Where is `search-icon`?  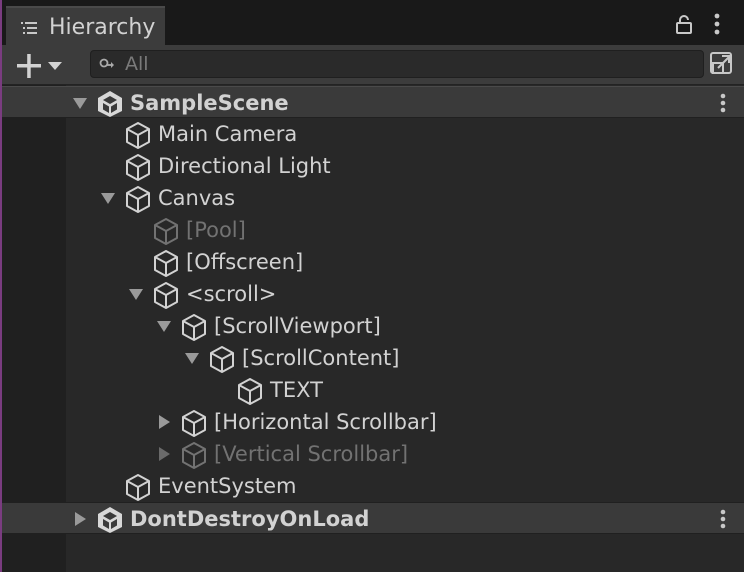 search-icon is located at coordinates (106, 63).